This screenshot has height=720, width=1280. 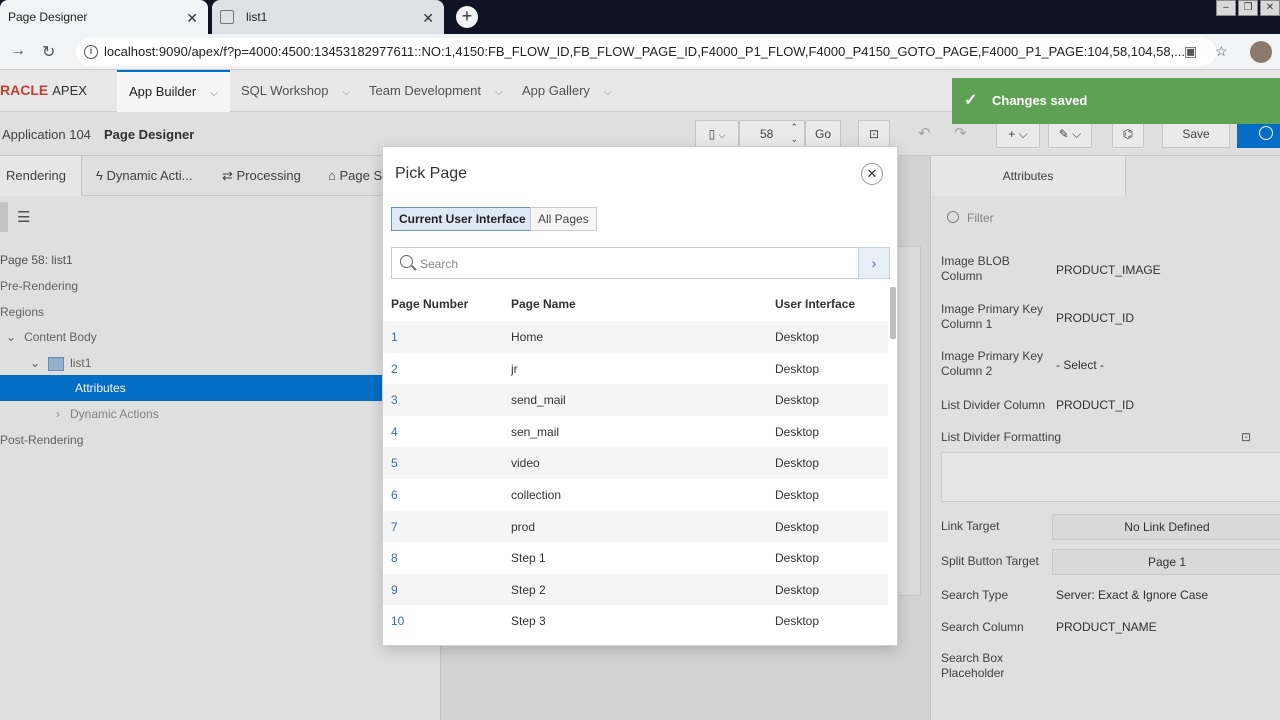 What do you see at coordinates (91, 52) in the screenshot?
I see `info-icon: i` at bounding box center [91, 52].